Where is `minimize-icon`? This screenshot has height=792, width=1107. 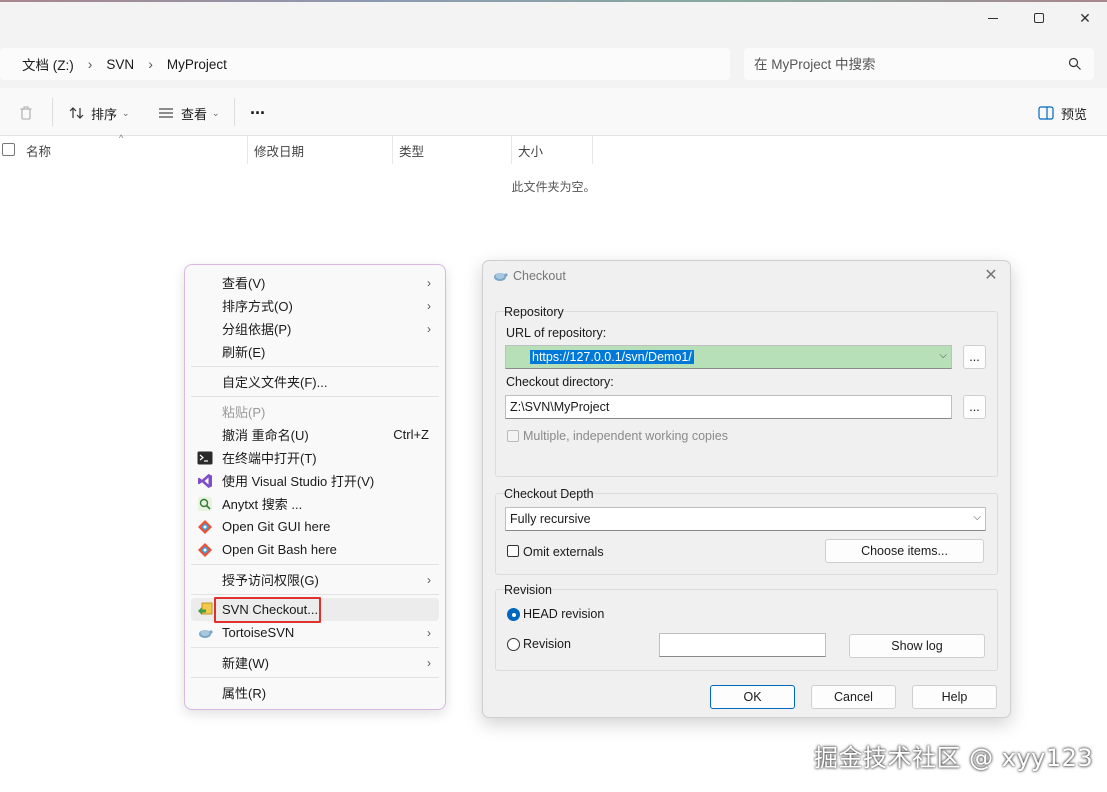
minimize-icon is located at coordinates (993, 18).